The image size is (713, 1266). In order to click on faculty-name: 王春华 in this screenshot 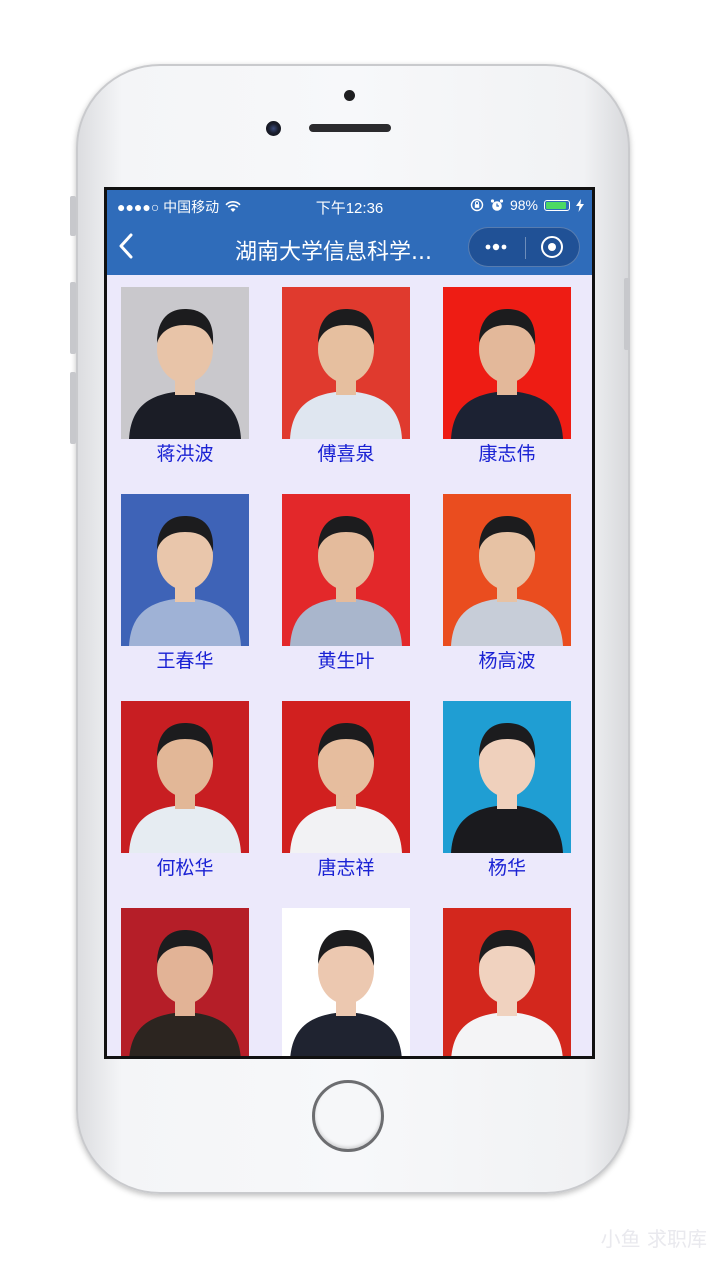, I will do `click(185, 661)`.